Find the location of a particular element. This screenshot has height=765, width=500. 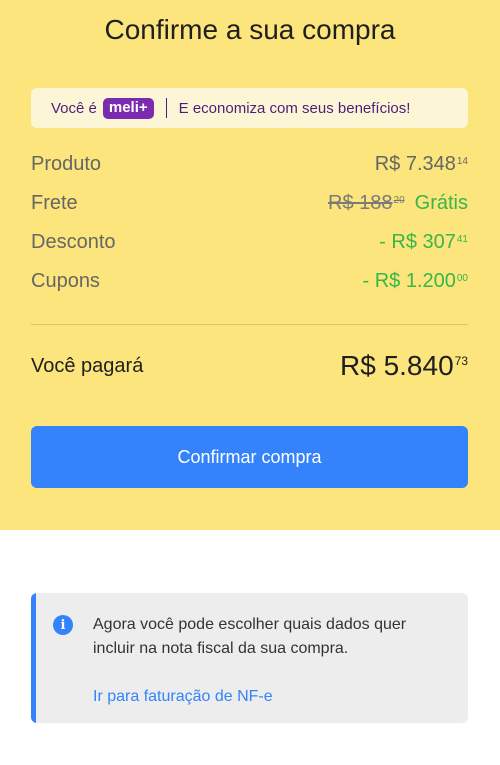

product-amount-cents: 14 is located at coordinates (462, 161).